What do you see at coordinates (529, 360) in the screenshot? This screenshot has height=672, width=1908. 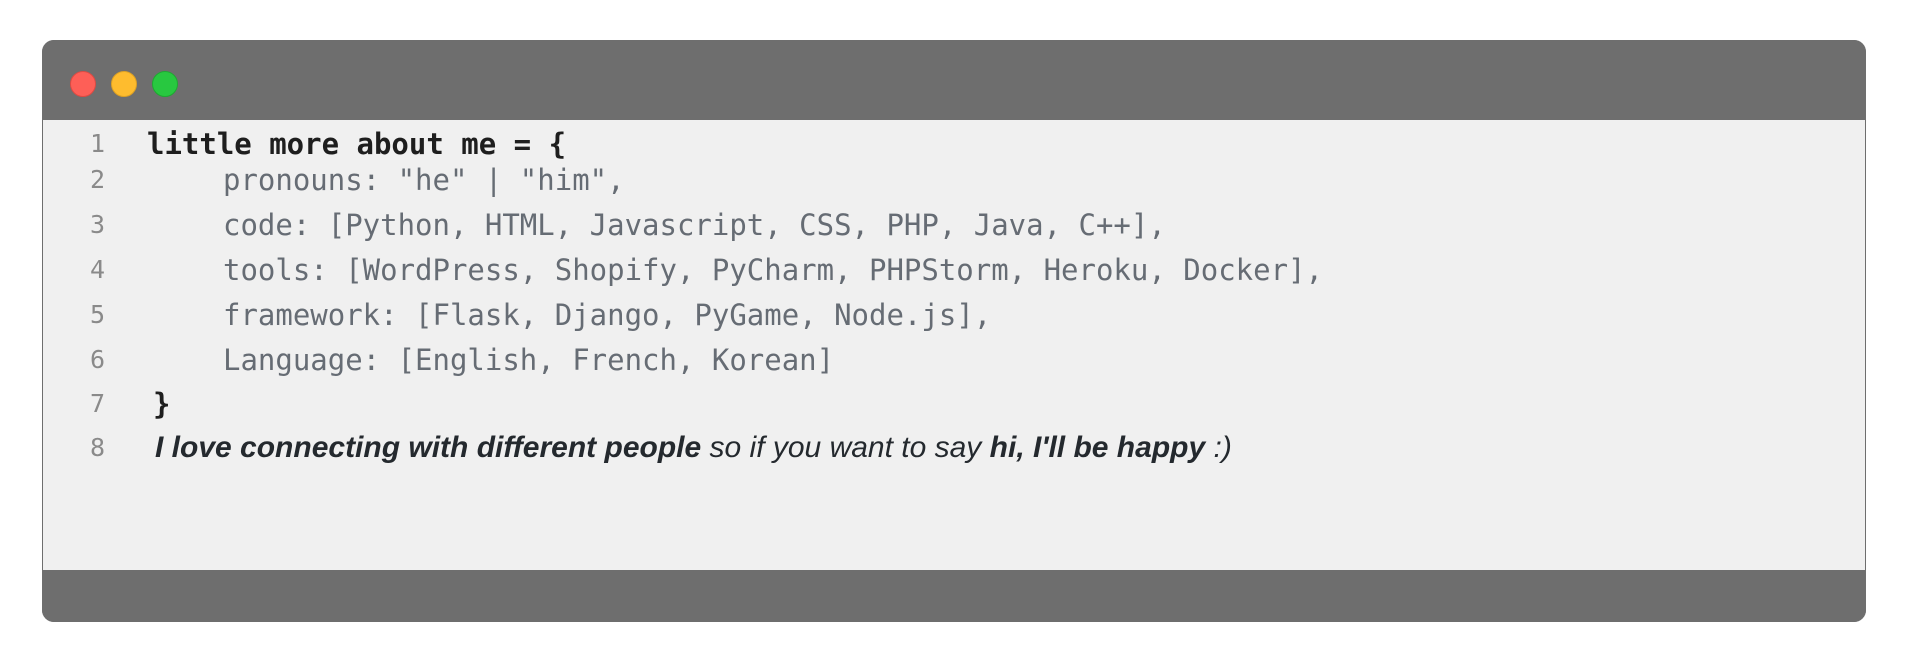 I see `code-text: Language: [English, French, Korean]` at bounding box center [529, 360].